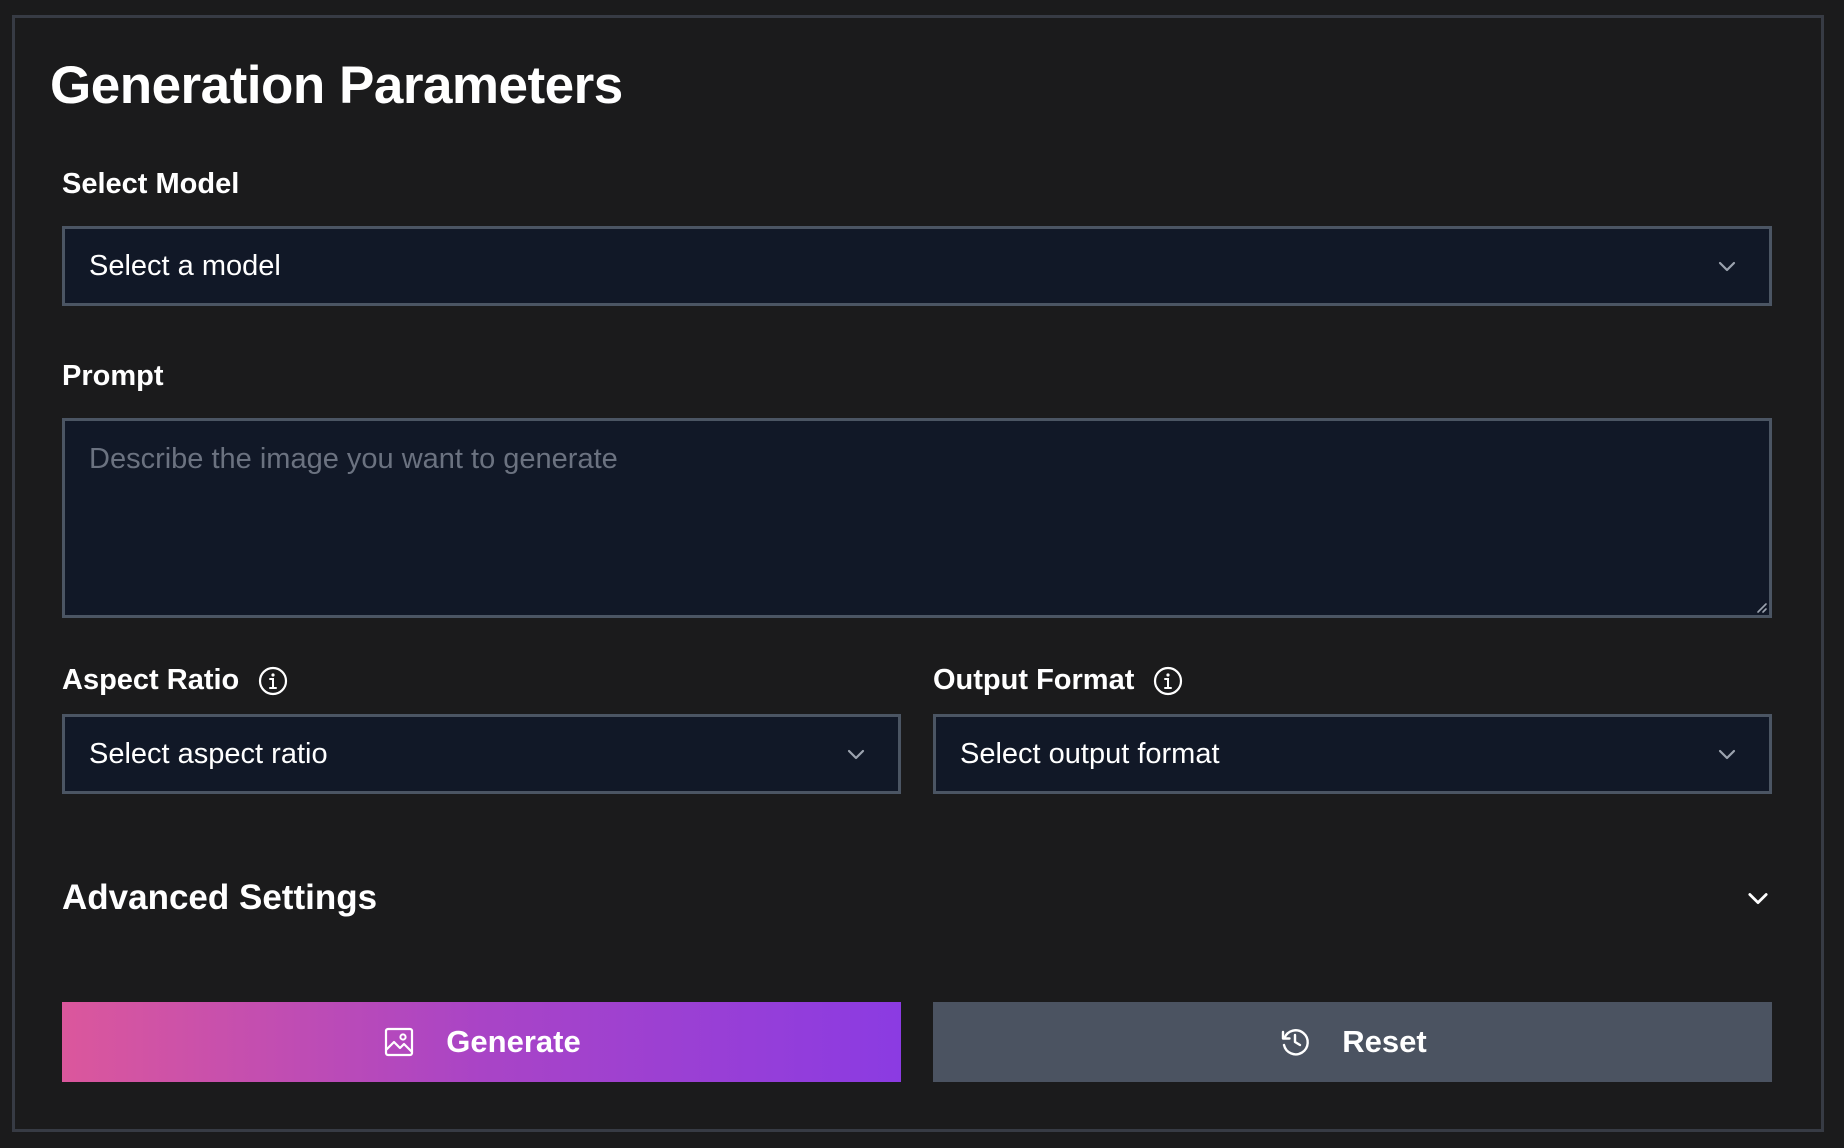 This screenshot has height=1148, width=1844. Describe the element at coordinates (1760, 606) in the screenshot. I see `resize-grip-icon` at that location.